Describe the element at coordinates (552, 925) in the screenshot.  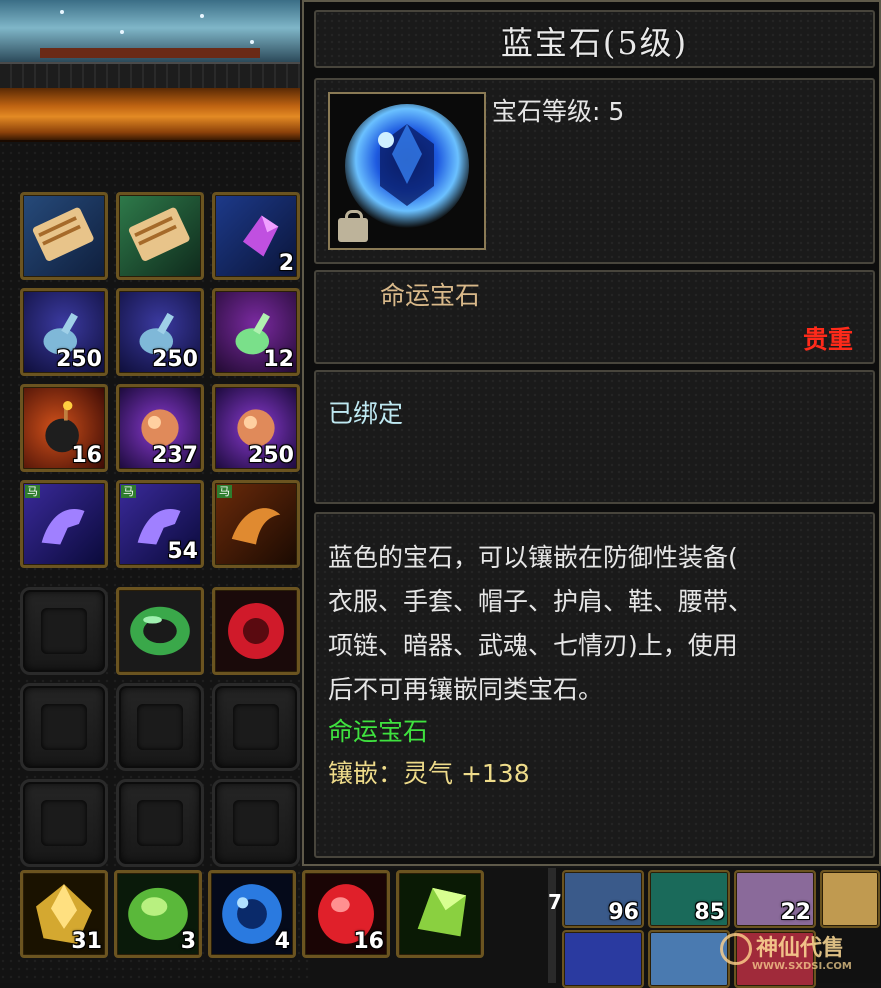
I see `scrollbar` at that location.